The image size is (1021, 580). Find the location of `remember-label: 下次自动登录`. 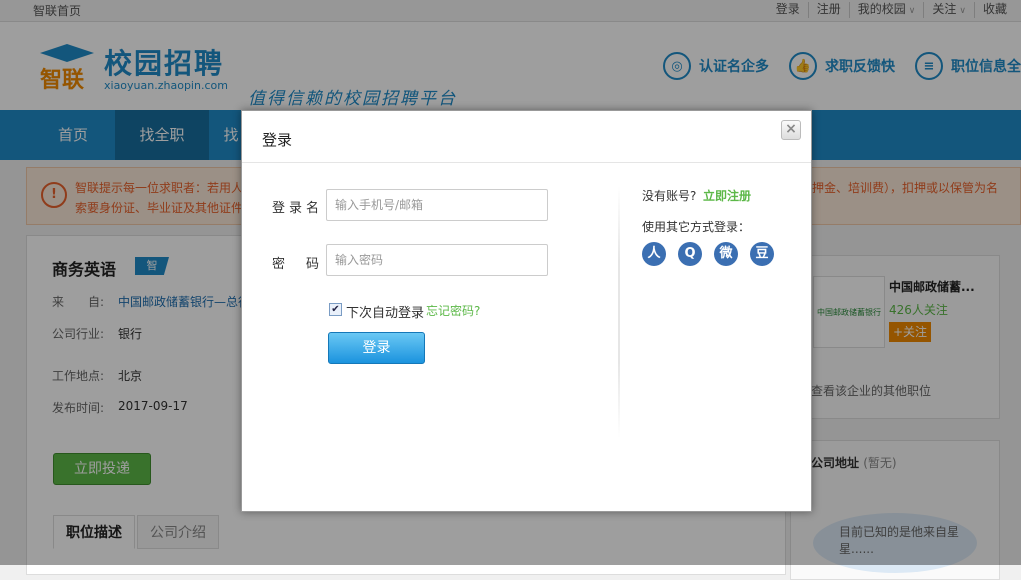

remember-label: 下次自动登录 is located at coordinates (385, 313).